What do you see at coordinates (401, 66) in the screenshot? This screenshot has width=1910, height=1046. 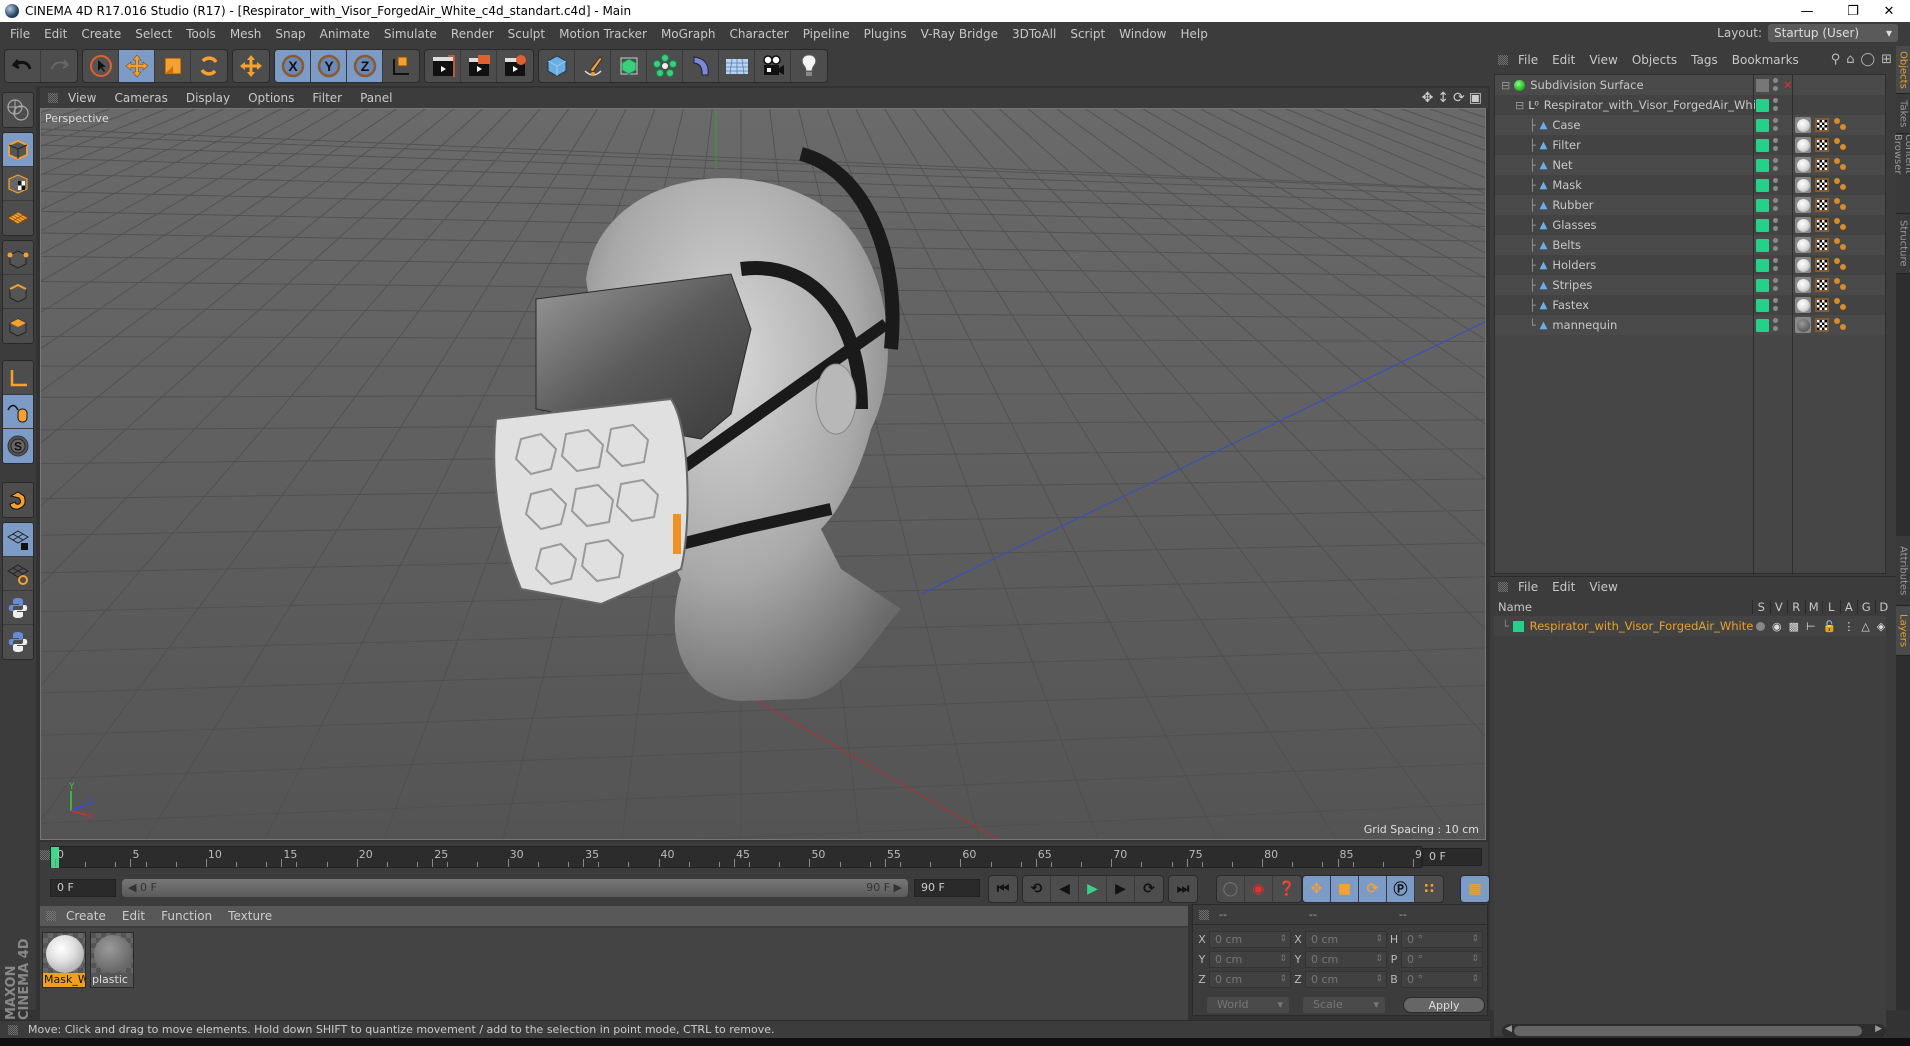 I see `coordinate-system-icon` at bounding box center [401, 66].